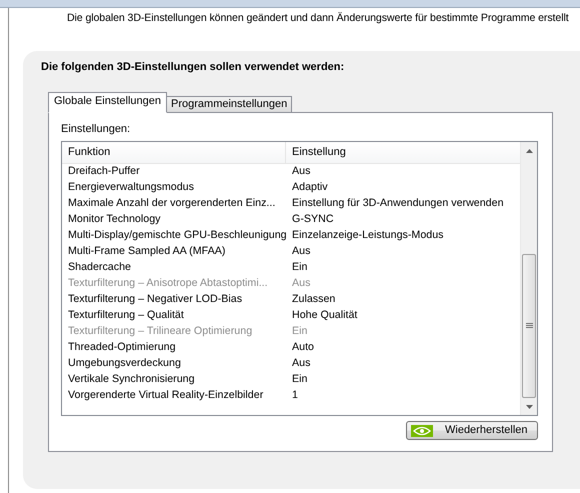 The image size is (580, 493). I want to click on function-cell: Dreifach-Puffer, so click(176, 172).